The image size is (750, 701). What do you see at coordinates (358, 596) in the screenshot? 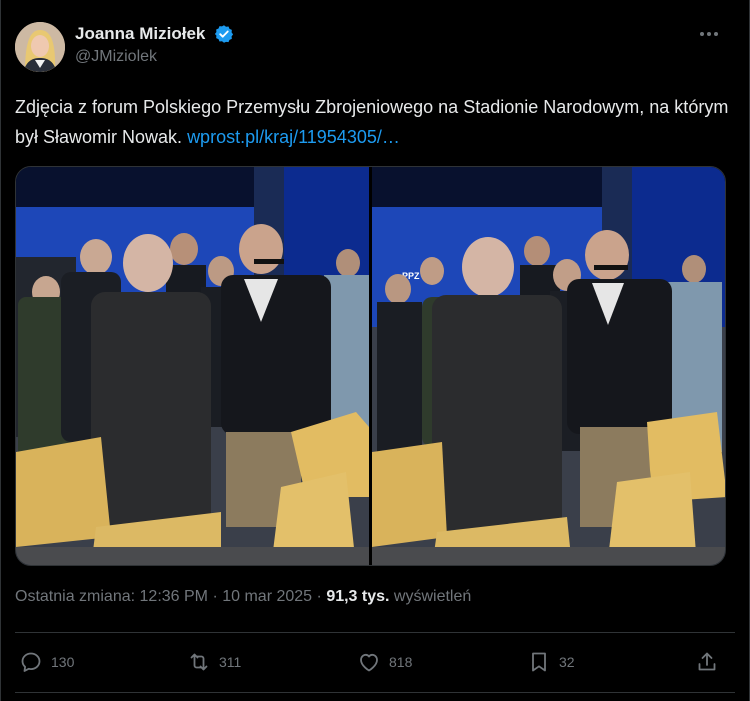
I see `views-count: 91,3 tys.` at bounding box center [358, 596].